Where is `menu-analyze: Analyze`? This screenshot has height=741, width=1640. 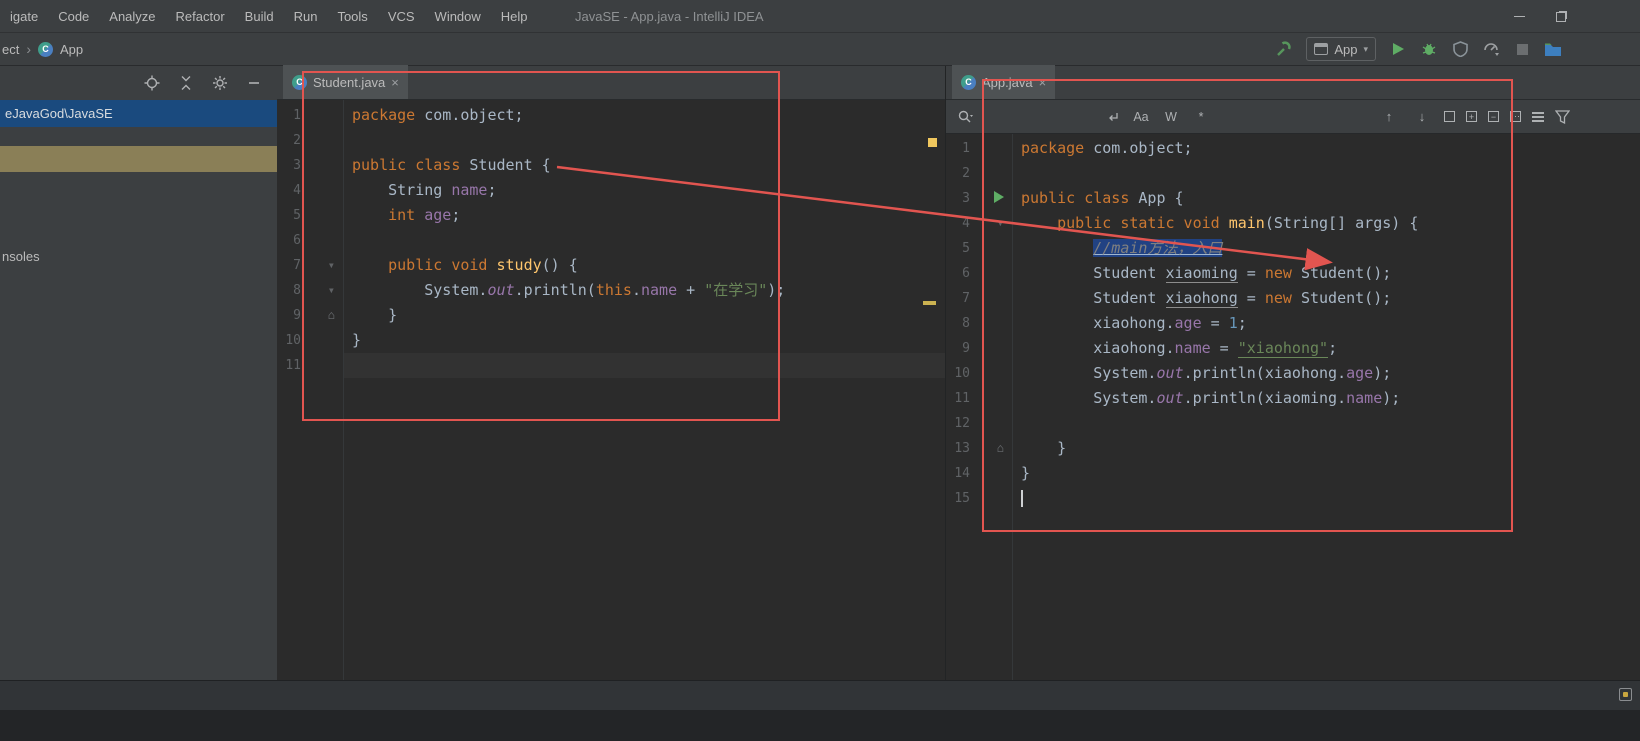
menu-analyze: Analyze is located at coordinates (132, 16).